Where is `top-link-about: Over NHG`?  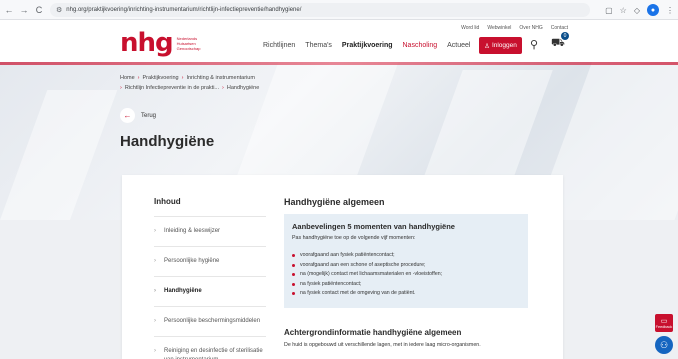
top-link-about: Over NHG is located at coordinates (530, 28).